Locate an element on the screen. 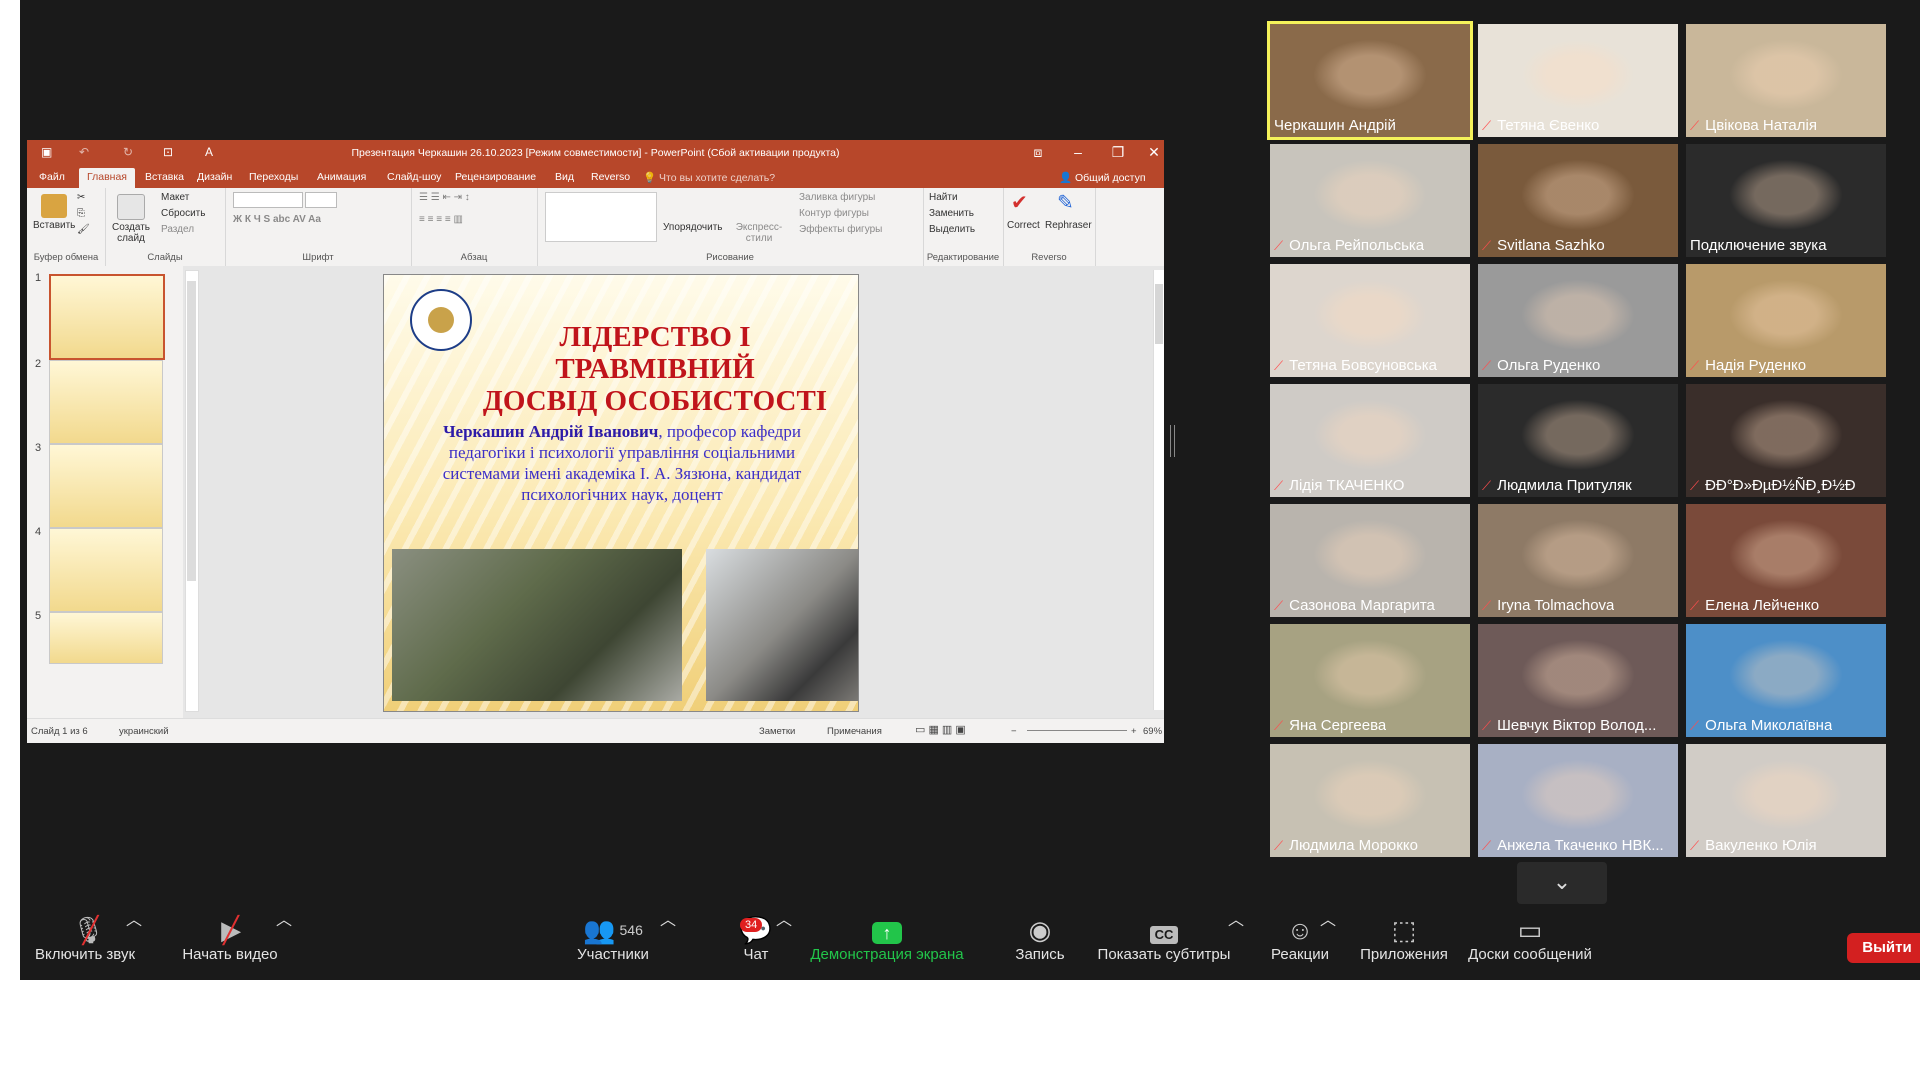 The height and width of the screenshot is (1080, 1920). leave-meeting-button: Выйти is located at coordinates (1883, 948).